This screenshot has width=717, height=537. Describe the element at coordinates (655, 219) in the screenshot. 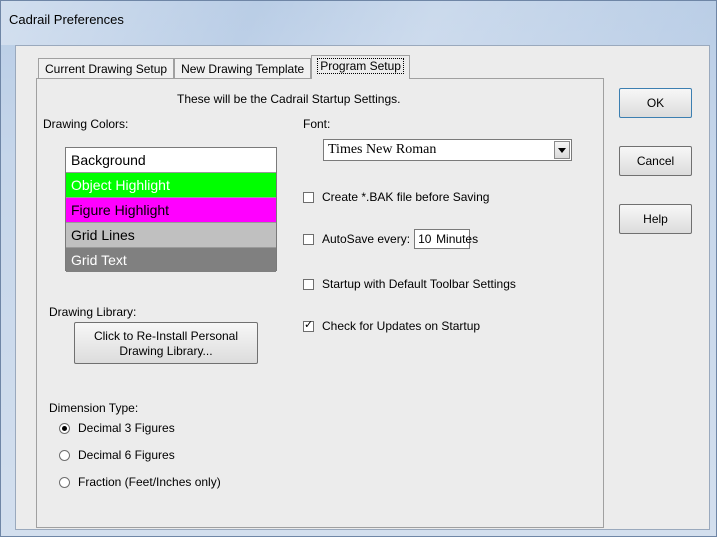

I see `help-button: Help` at that location.